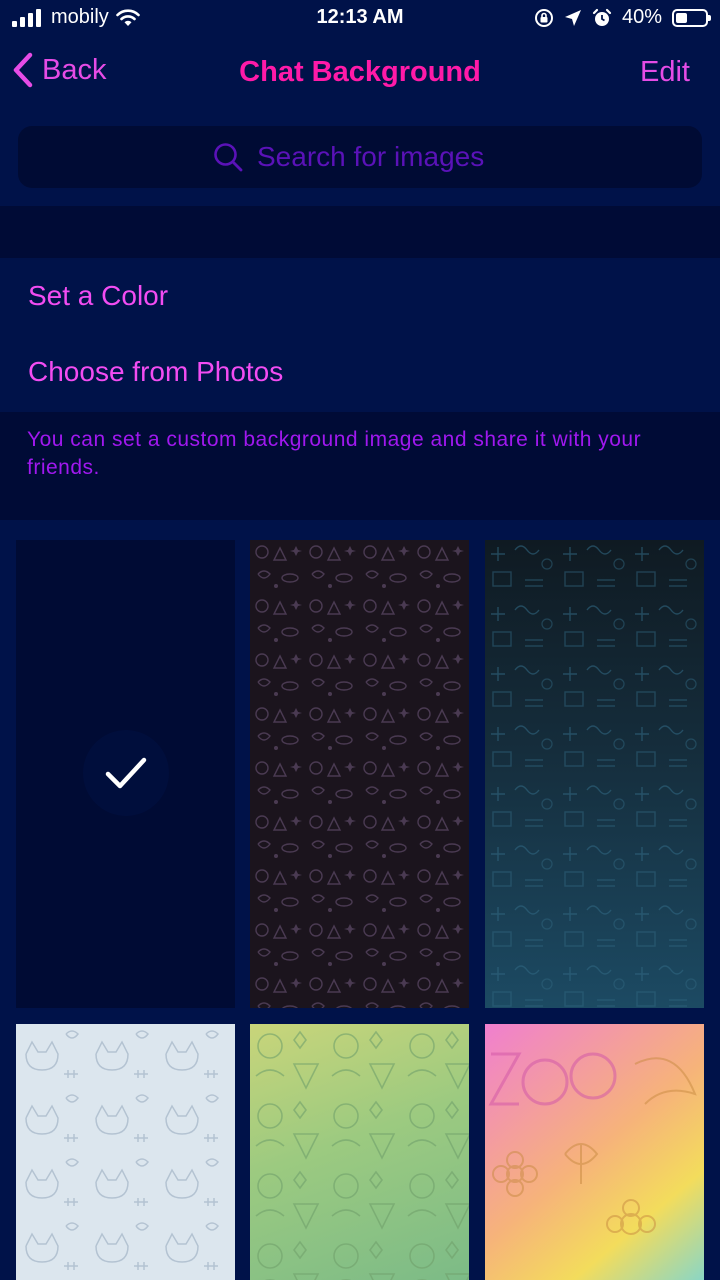  I want to click on back-button: Back, so click(59, 70).